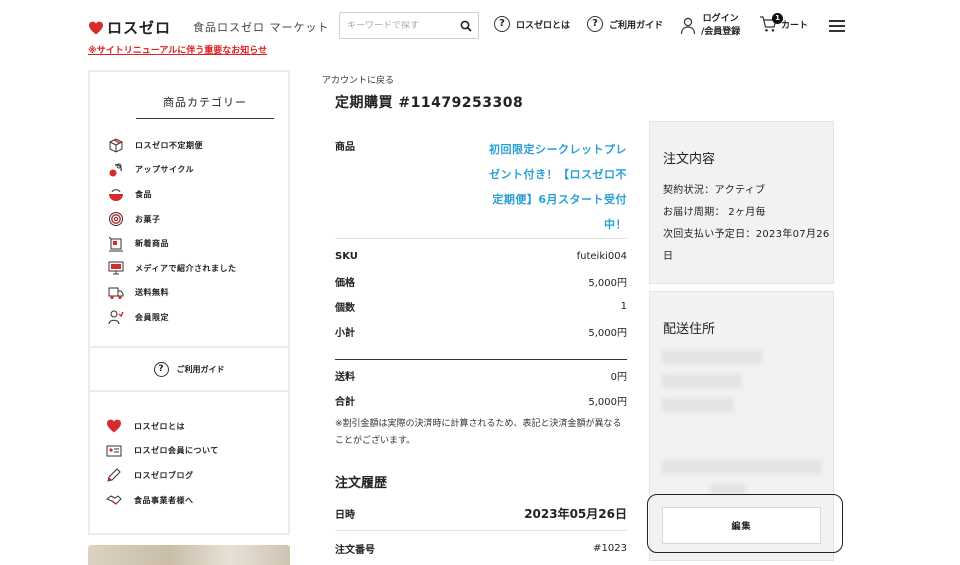 The height and width of the screenshot is (565, 960). I want to click on category-item-sweets: お菓子, so click(189, 219).